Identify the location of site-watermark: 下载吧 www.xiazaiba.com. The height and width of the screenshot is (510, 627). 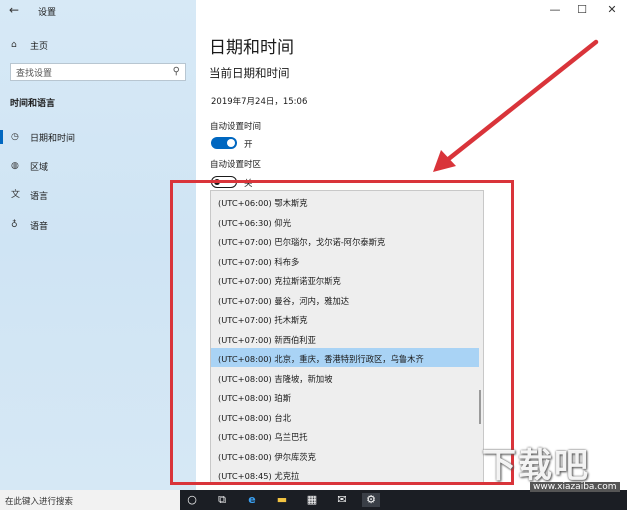
(549, 469).